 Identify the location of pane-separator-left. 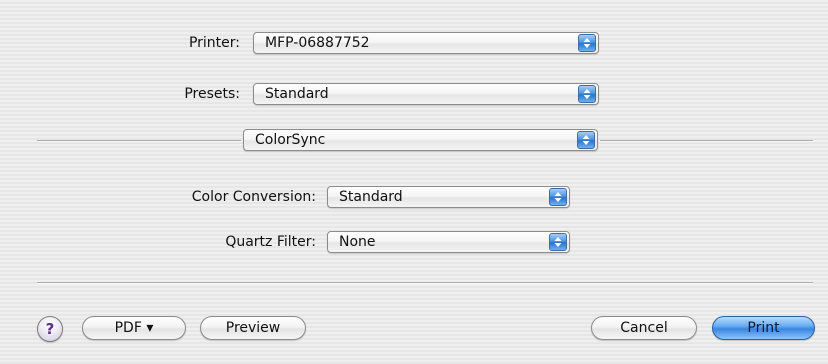
(139, 141).